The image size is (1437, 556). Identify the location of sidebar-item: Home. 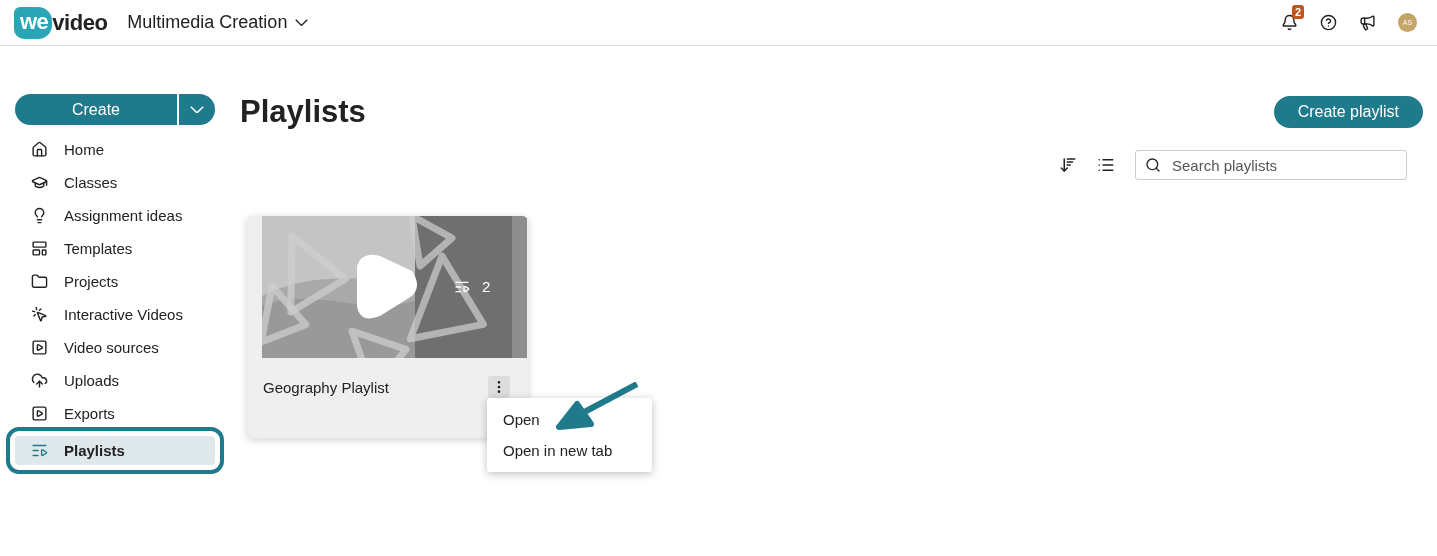
(115, 149).